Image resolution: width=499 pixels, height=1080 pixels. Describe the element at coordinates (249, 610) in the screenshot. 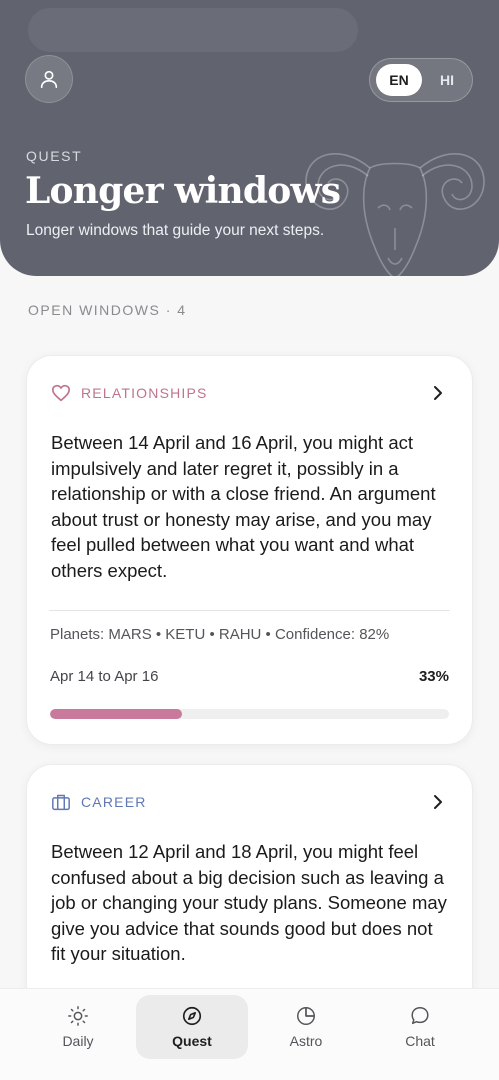

I see `divider` at that location.